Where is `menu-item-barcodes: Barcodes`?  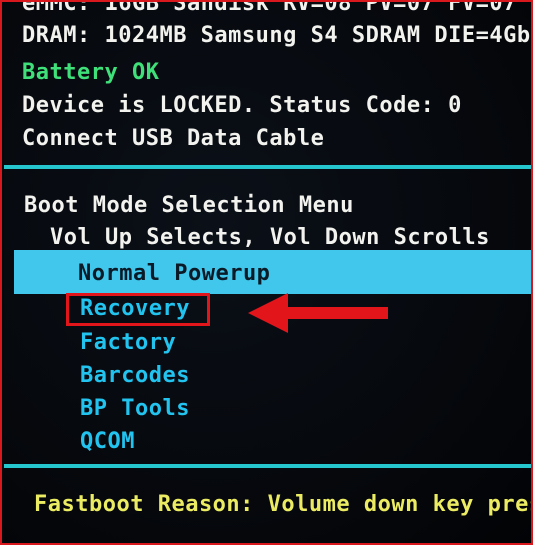
menu-item-barcodes: Barcodes is located at coordinates (135, 376).